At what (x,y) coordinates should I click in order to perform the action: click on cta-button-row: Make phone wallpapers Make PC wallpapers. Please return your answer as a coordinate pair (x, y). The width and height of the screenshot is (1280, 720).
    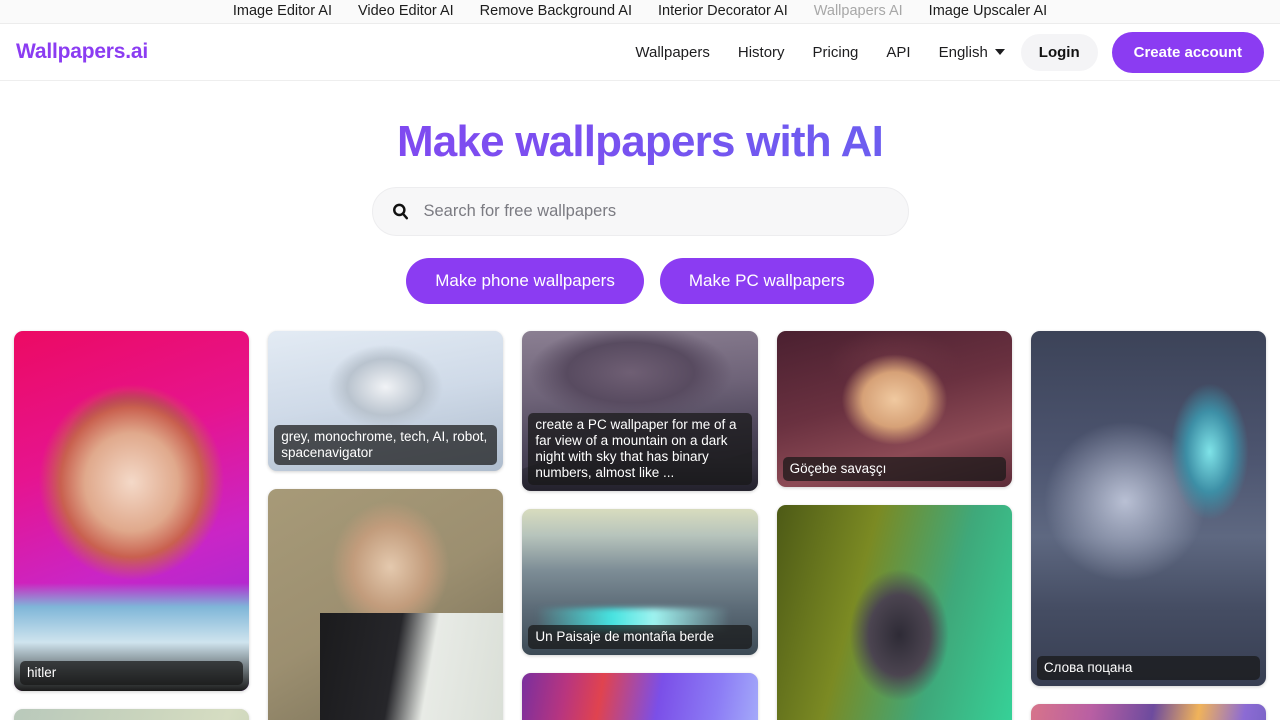
    Looking at the image, I should click on (640, 280).